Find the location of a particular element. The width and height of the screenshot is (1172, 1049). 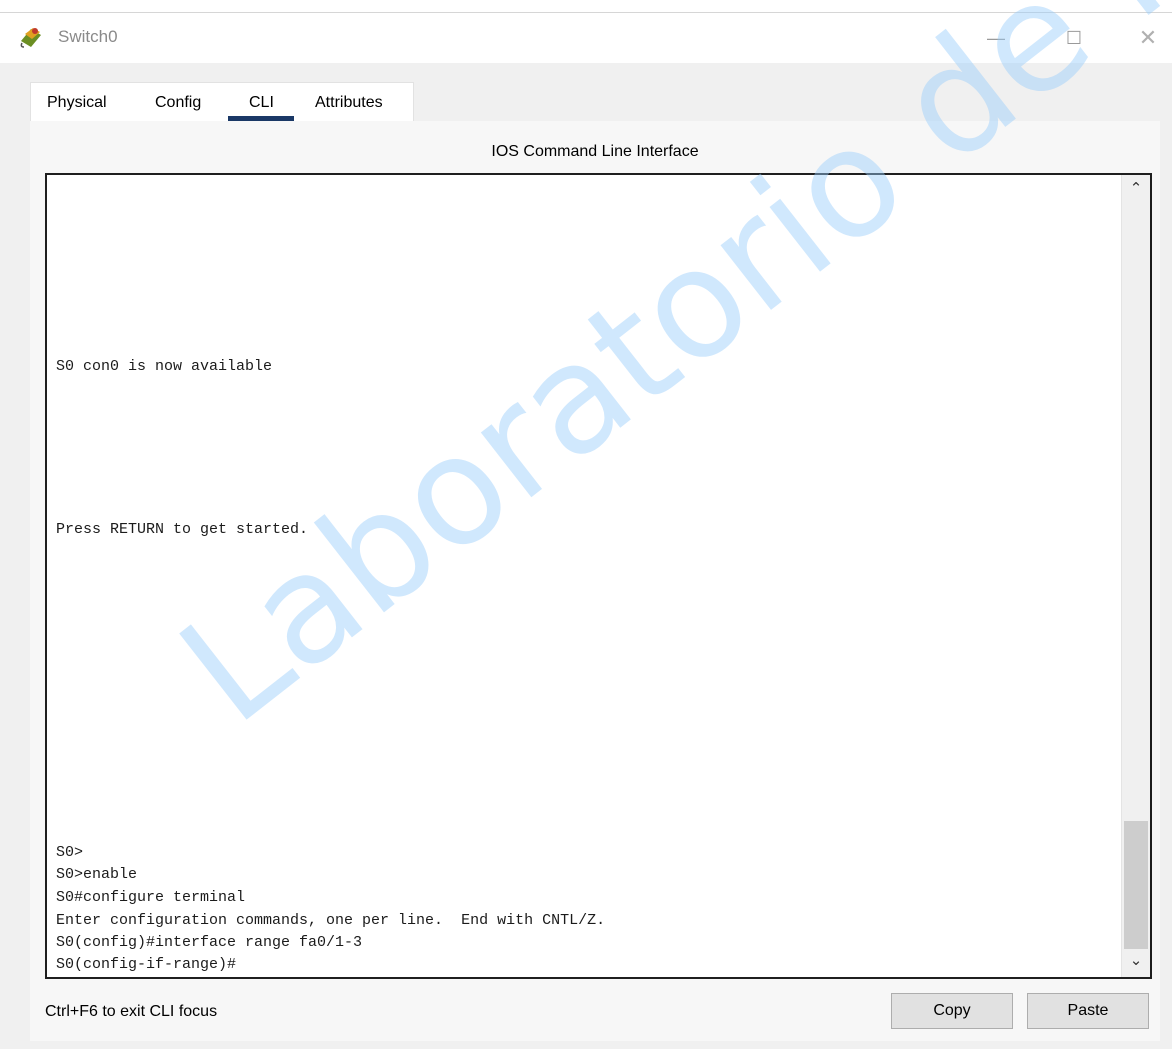

tab-physical: Physical is located at coordinates (77, 103).